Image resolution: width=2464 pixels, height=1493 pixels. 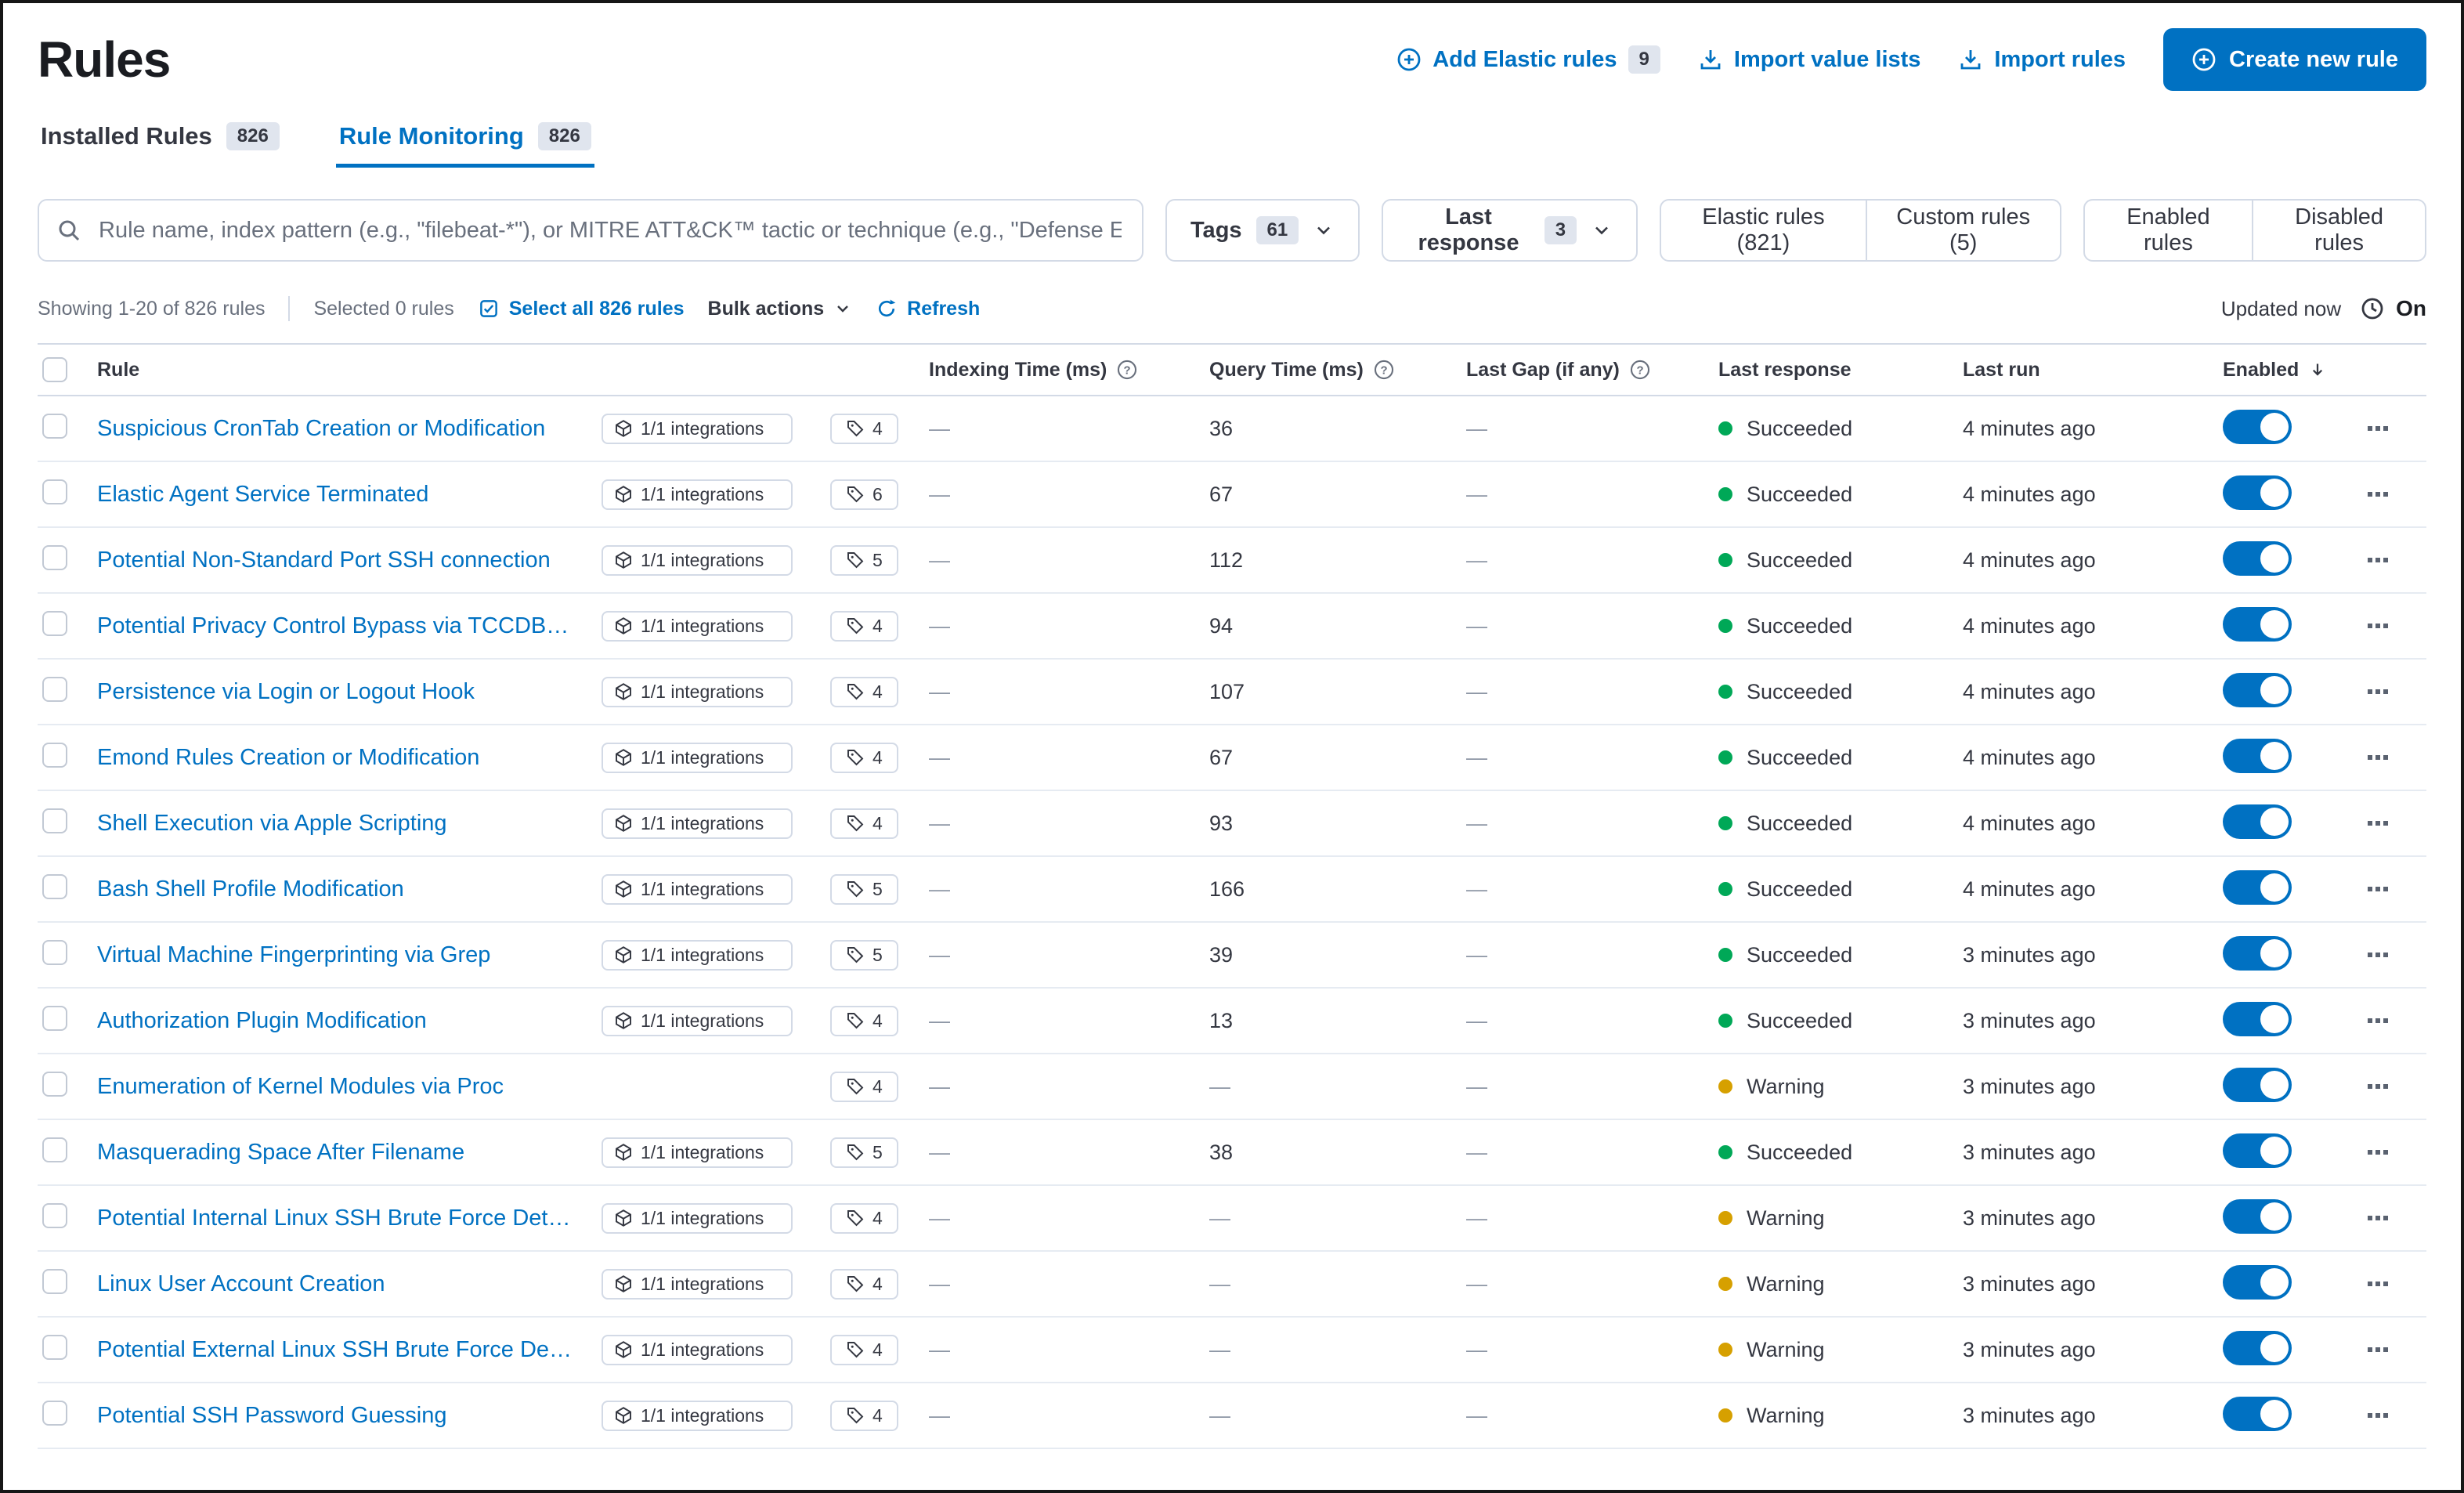 What do you see at coordinates (2294, 59) in the screenshot?
I see `create-new-rule-button: Create new rule` at bounding box center [2294, 59].